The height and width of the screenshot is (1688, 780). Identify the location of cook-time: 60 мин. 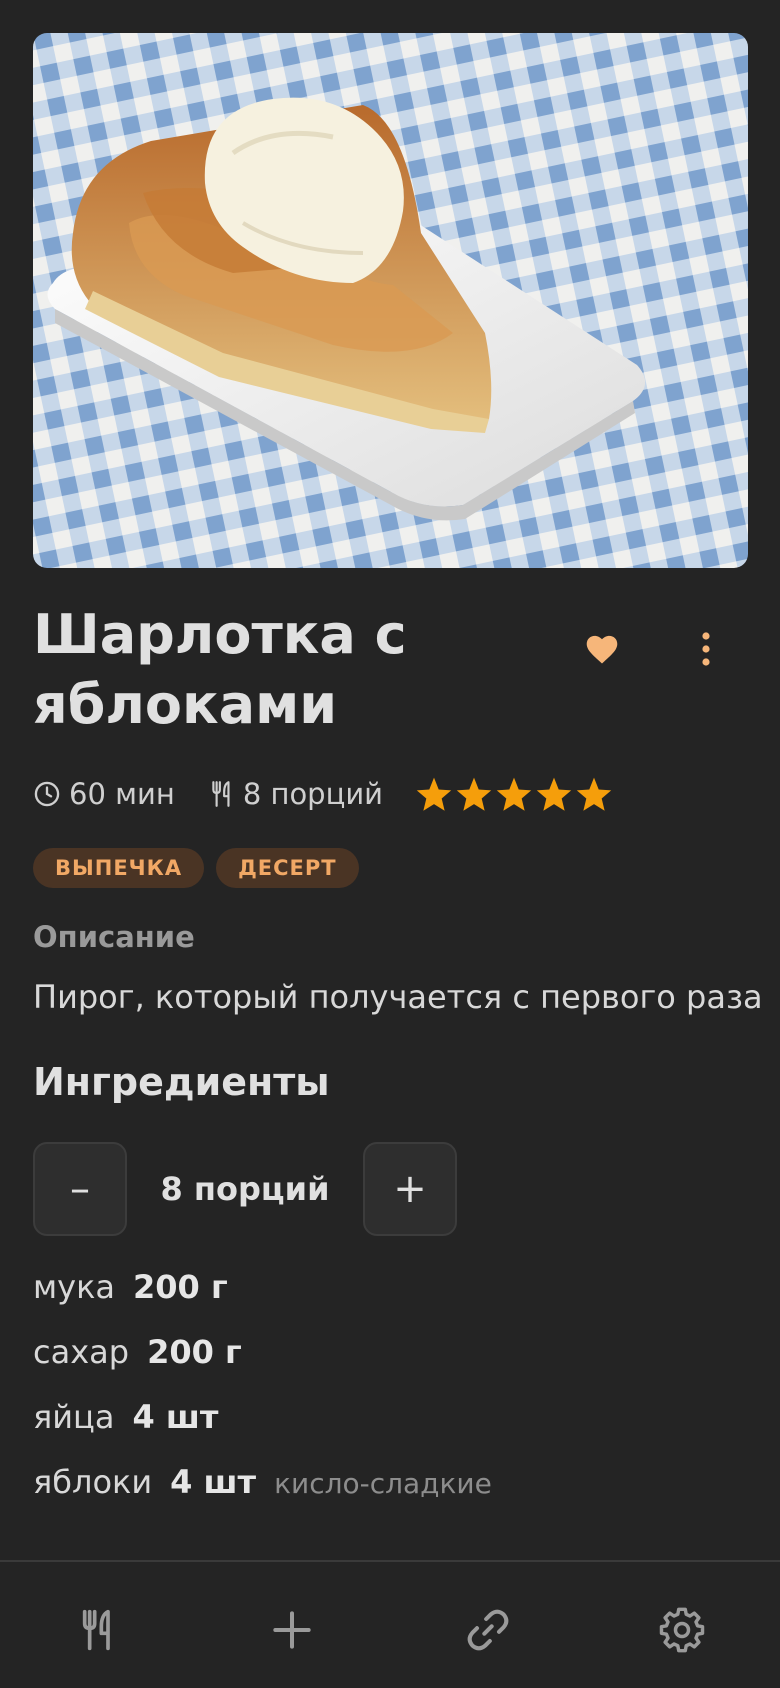
(104, 794).